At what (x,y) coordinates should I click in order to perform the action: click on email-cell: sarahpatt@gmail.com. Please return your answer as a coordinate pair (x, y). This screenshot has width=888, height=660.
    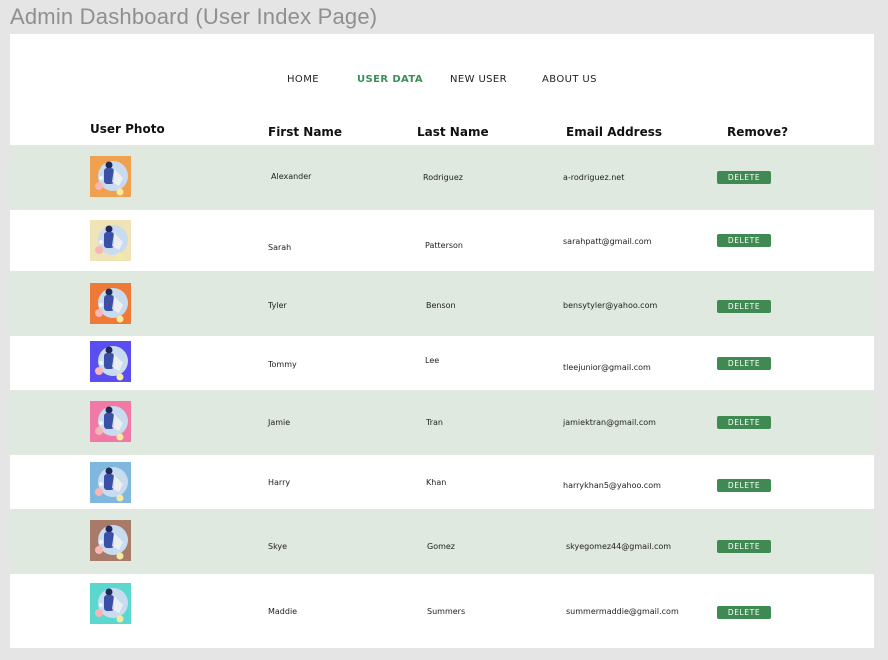
    Looking at the image, I should click on (607, 241).